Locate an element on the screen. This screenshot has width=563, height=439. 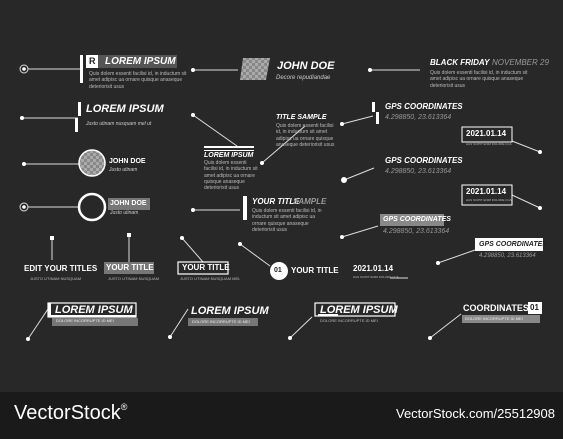
callout-title: TITLE SAMPLE is located at coordinates (301, 117).